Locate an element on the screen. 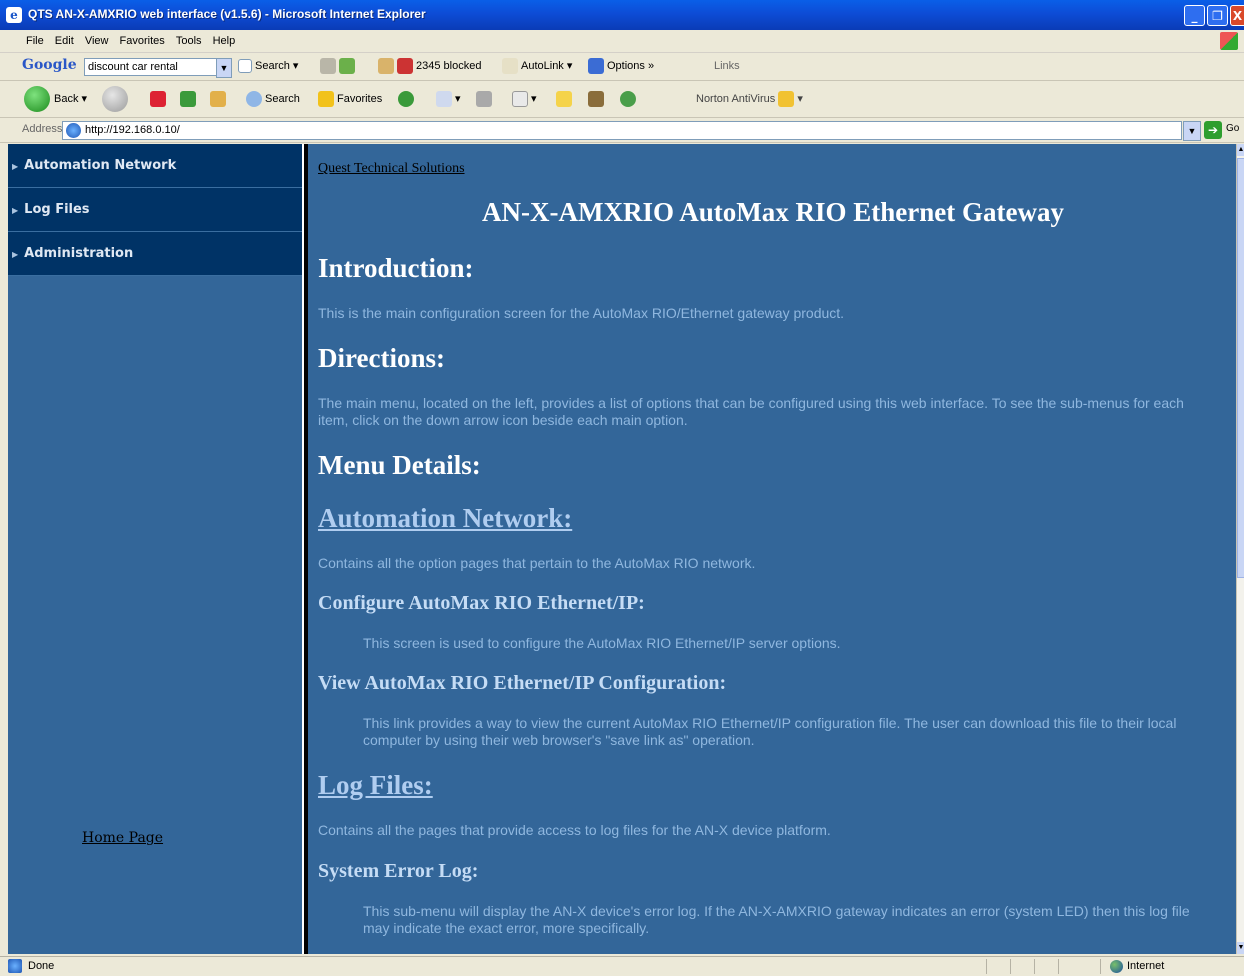 This screenshot has width=1244, height=976. history-button is located at coordinates (407, 99).